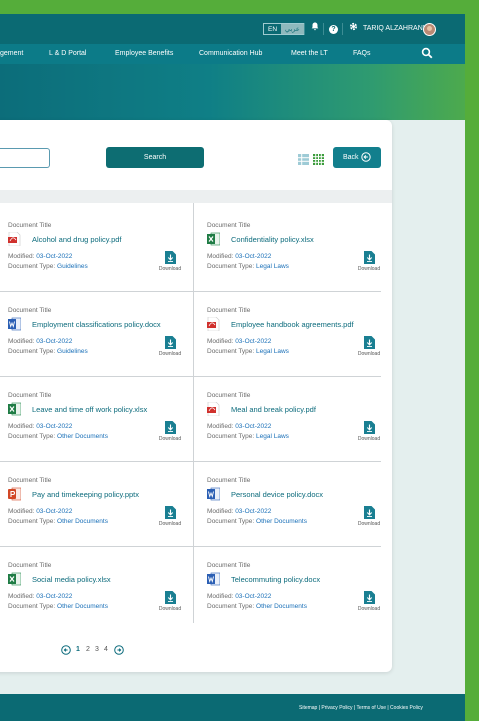  What do you see at coordinates (303, 158) in the screenshot?
I see `list-view-icon` at bounding box center [303, 158].